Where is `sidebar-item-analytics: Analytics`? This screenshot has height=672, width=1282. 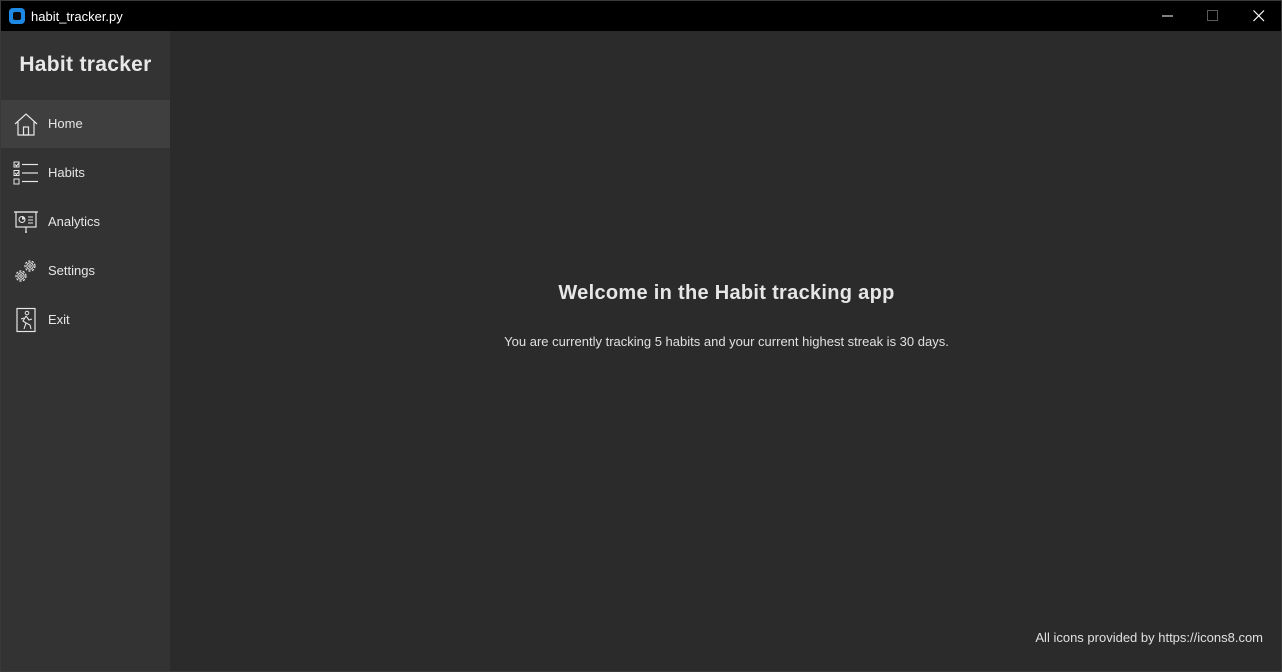 sidebar-item-analytics: Analytics is located at coordinates (85, 222).